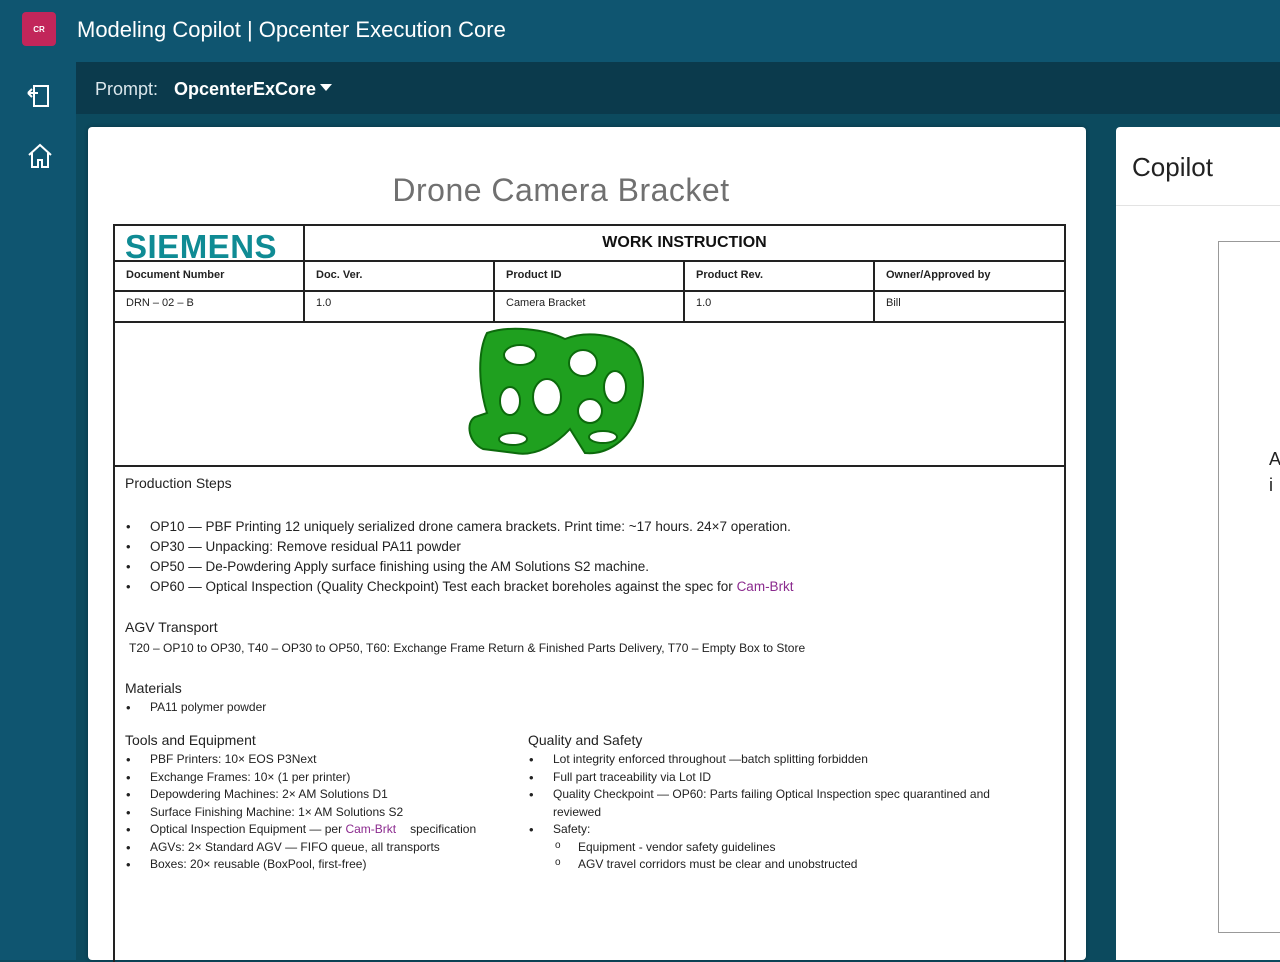  What do you see at coordinates (324, 303) in the screenshot?
I see `value-doc-ver: 1.0` at bounding box center [324, 303].